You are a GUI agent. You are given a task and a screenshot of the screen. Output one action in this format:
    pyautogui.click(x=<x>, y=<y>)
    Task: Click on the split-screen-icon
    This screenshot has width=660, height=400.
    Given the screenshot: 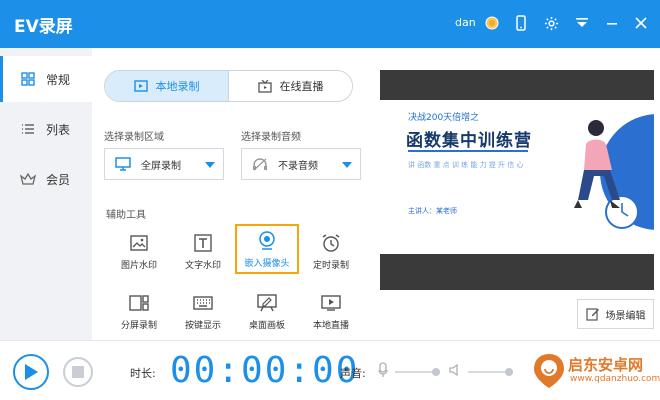 What is the action you would take?
    pyautogui.click(x=139, y=303)
    